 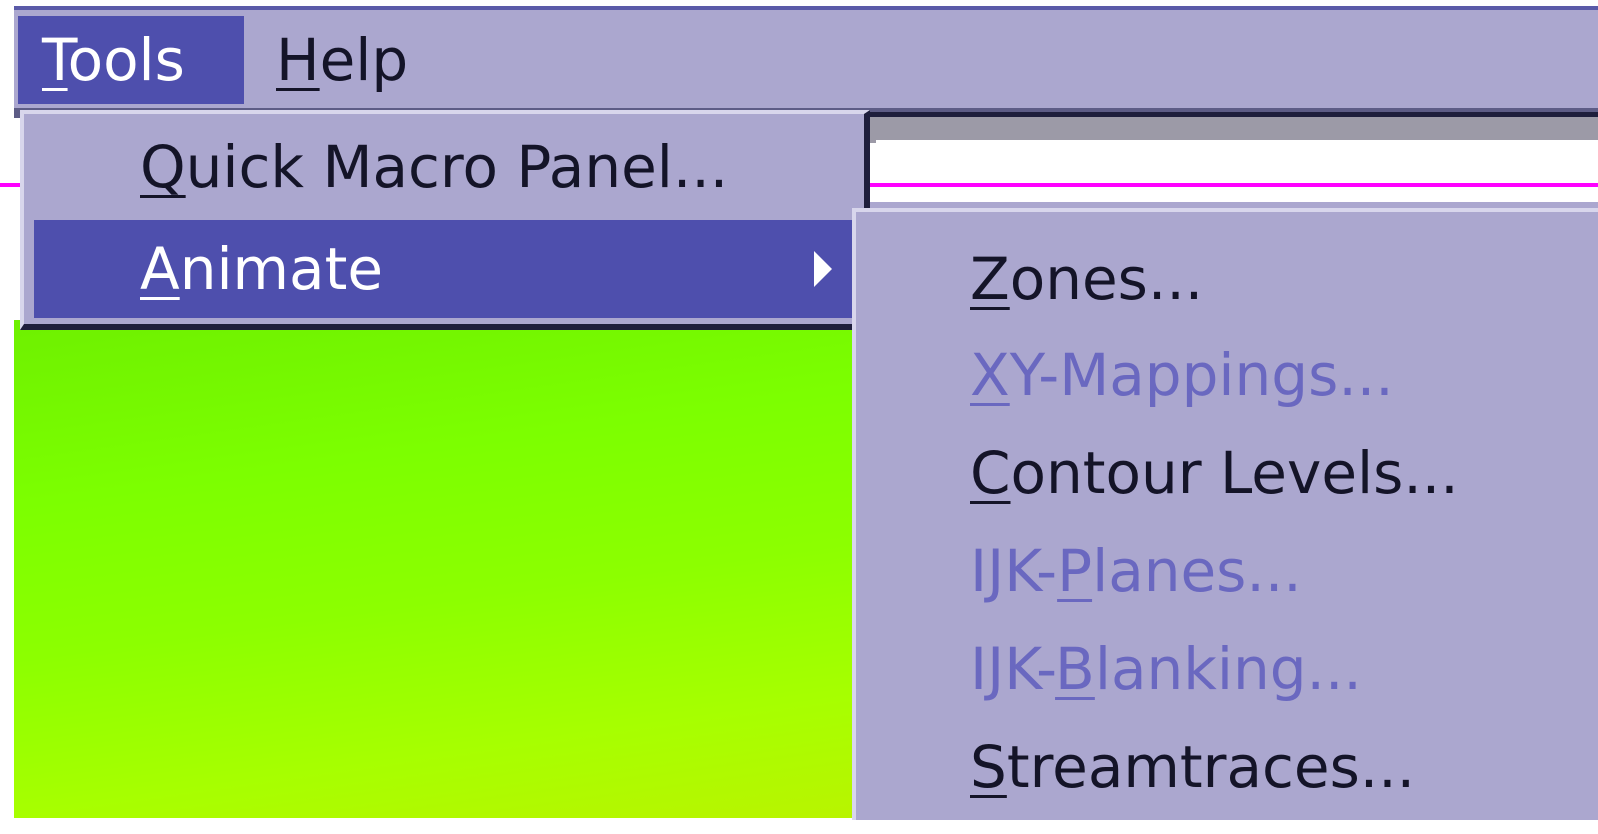 I want to click on menu-help: Help, so click(x=342, y=60).